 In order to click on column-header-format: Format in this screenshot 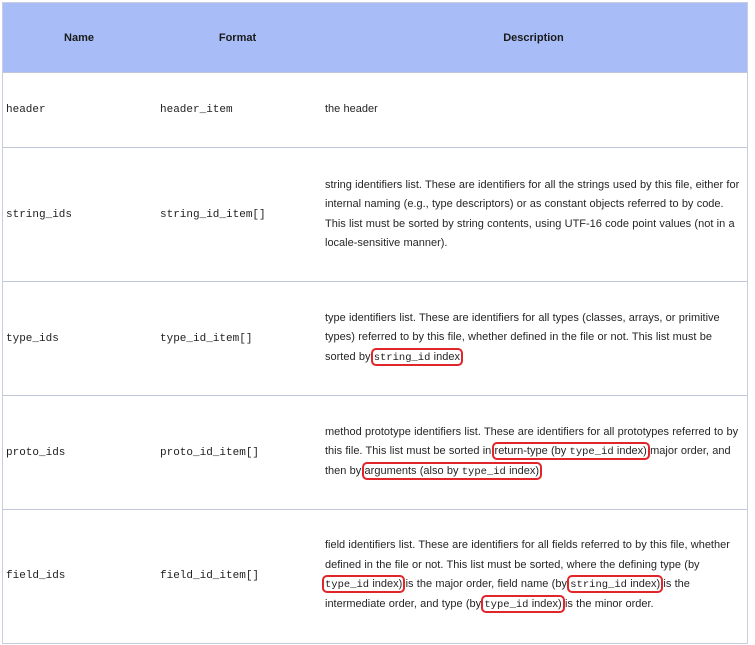, I will do `click(237, 38)`.